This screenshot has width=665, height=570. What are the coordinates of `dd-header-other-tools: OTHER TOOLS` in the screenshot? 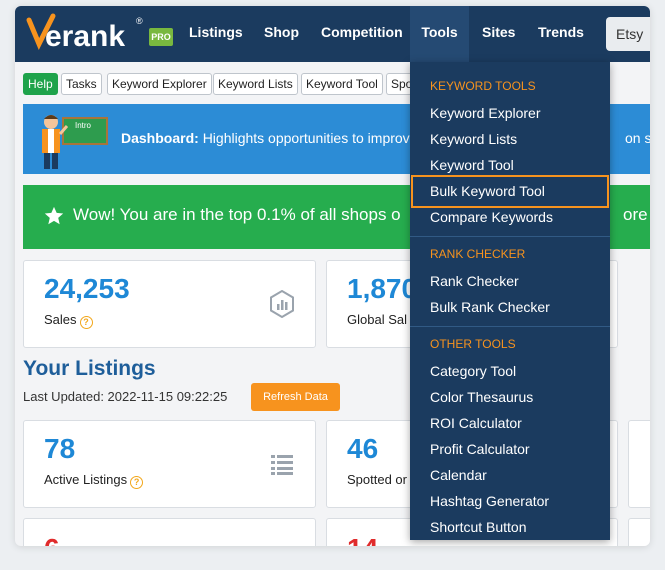 It's located at (473, 344).